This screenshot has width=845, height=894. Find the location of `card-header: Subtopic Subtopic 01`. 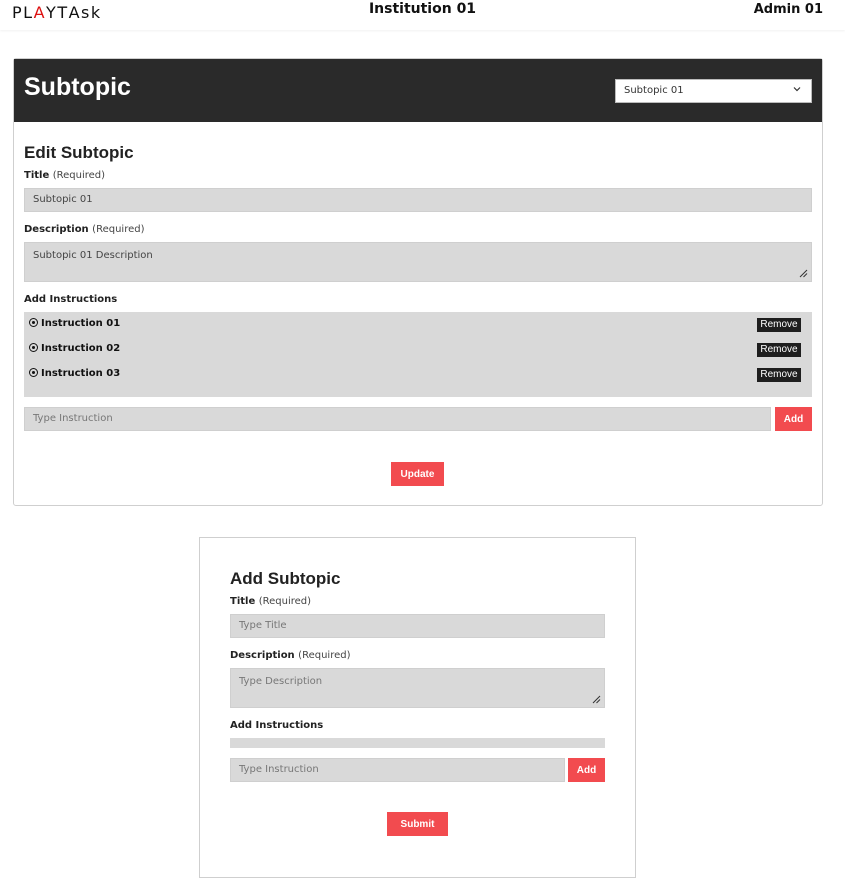

card-header: Subtopic Subtopic 01 is located at coordinates (418, 90).